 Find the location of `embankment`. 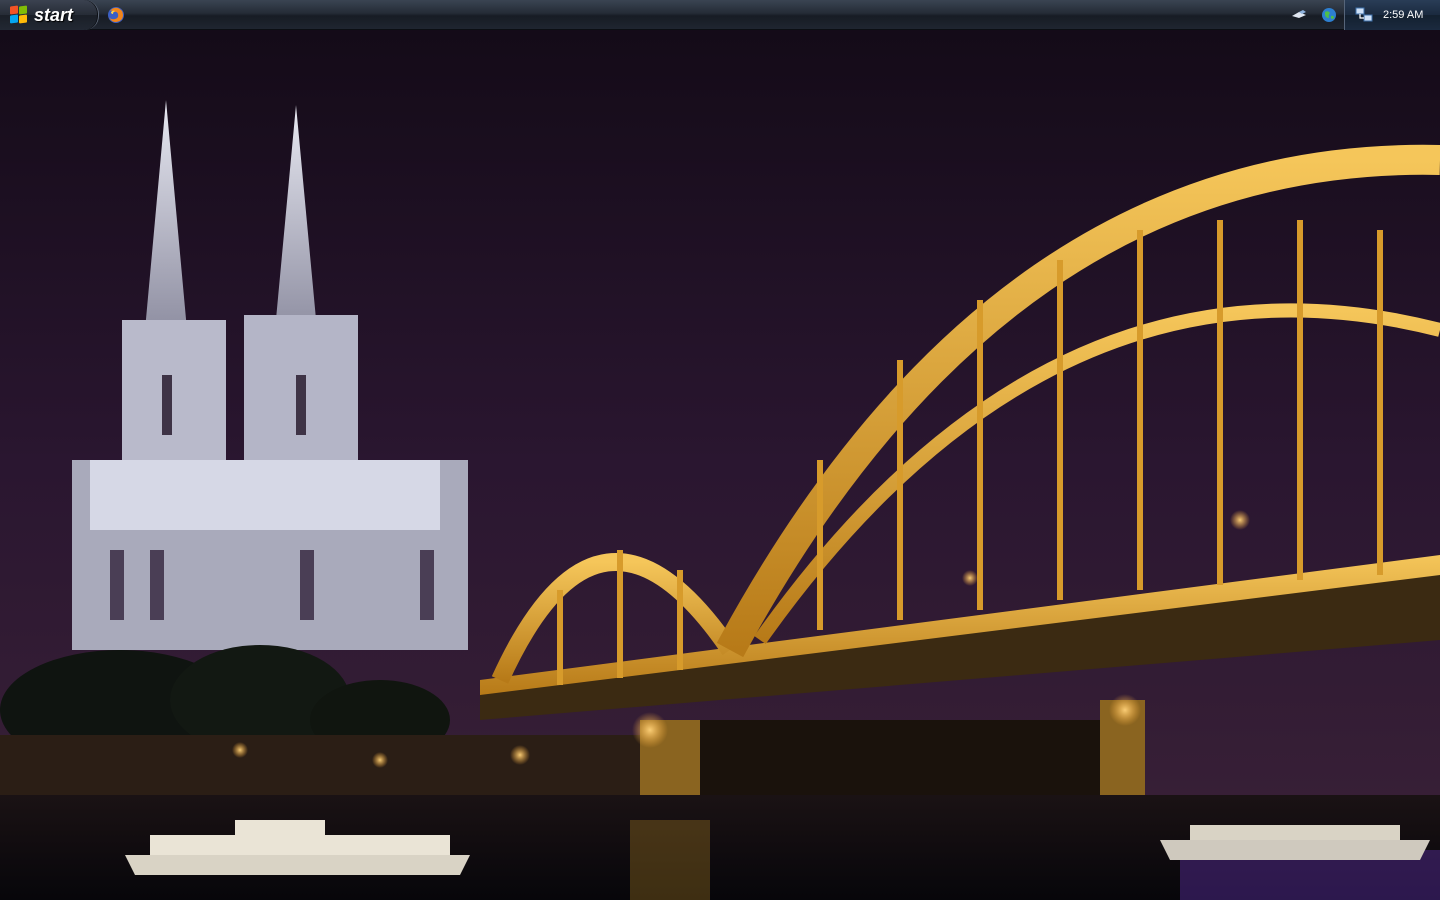

embankment is located at coordinates (320, 765).